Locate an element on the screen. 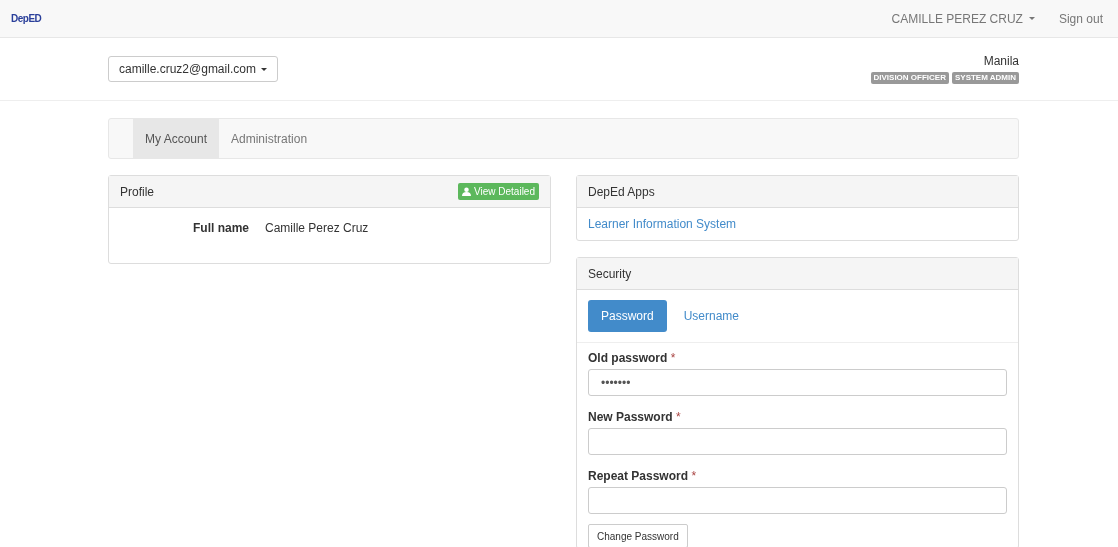  user-menu: CAMILLE PEREZ CRUZ is located at coordinates (963, 18).